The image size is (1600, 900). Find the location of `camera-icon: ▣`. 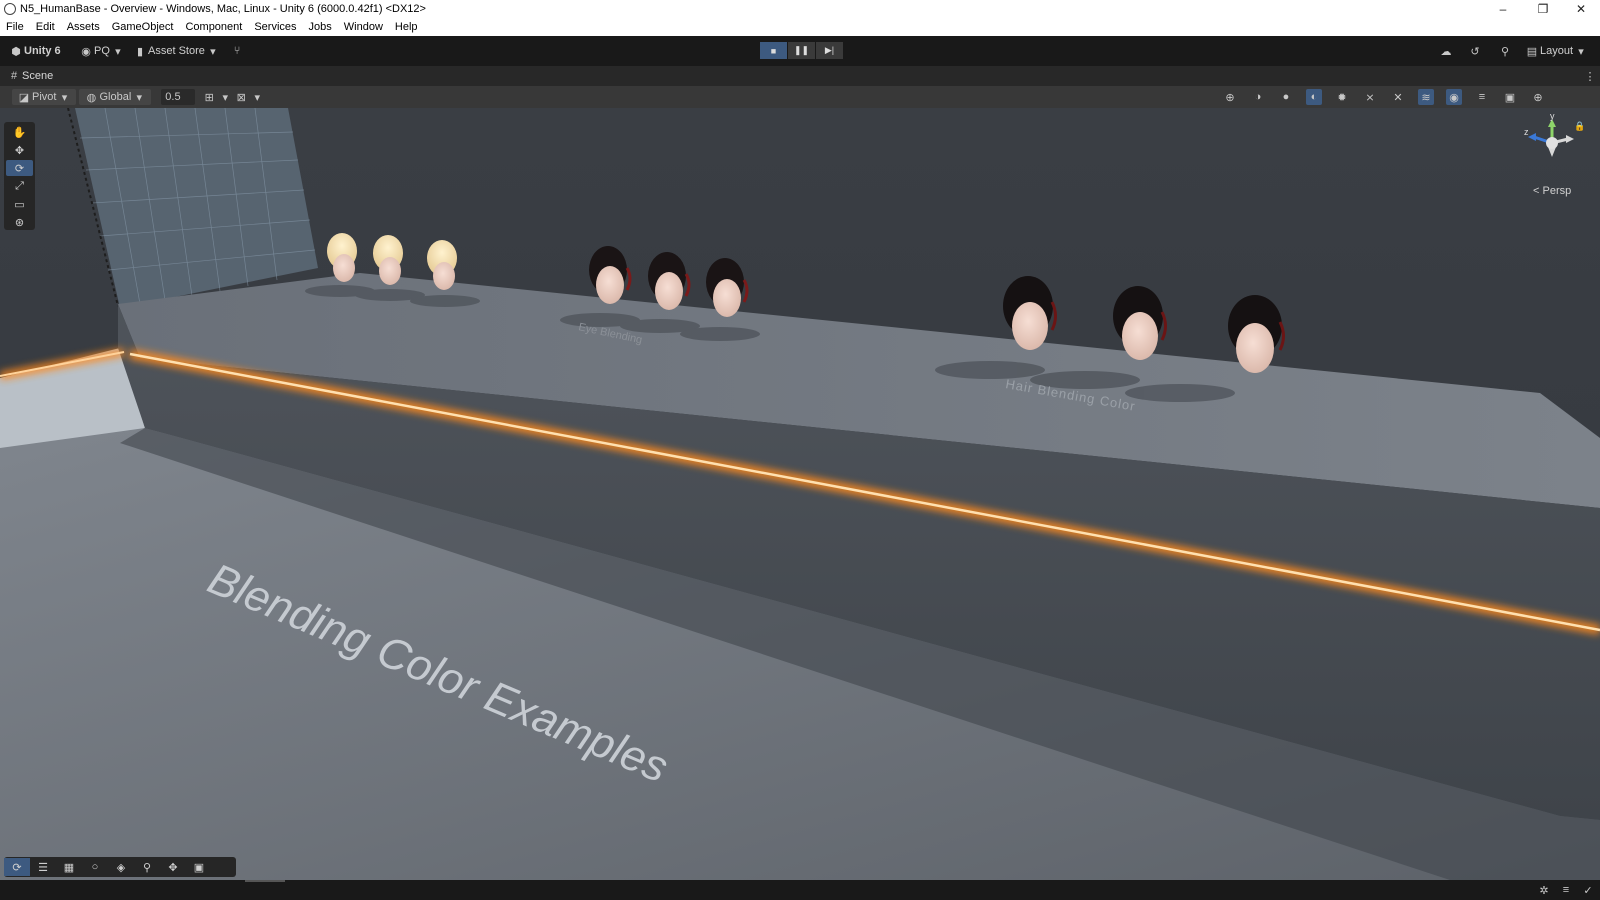

camera-icon: ▣ is located at coordinates (1510, 97).